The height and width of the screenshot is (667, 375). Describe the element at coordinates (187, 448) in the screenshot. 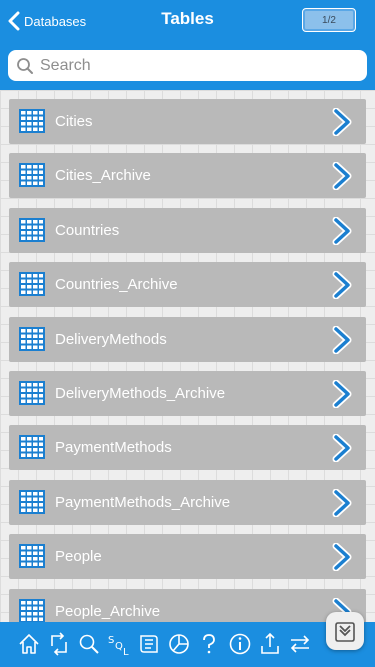

I see `table-row: PaymentMethods` at that location.